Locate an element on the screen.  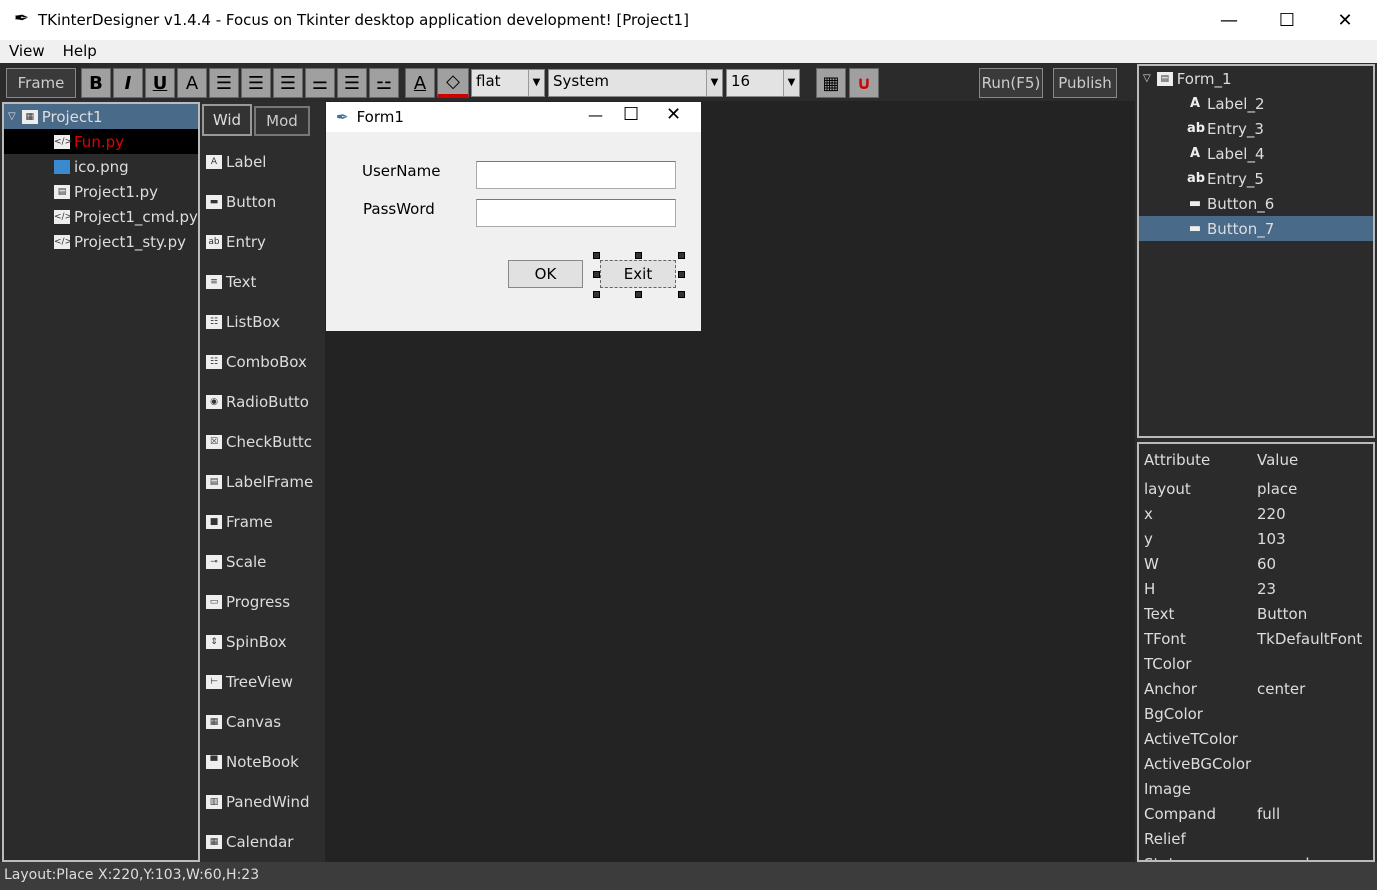
palette-item: ▀ NoteBook is located at coordinates (265, 762).